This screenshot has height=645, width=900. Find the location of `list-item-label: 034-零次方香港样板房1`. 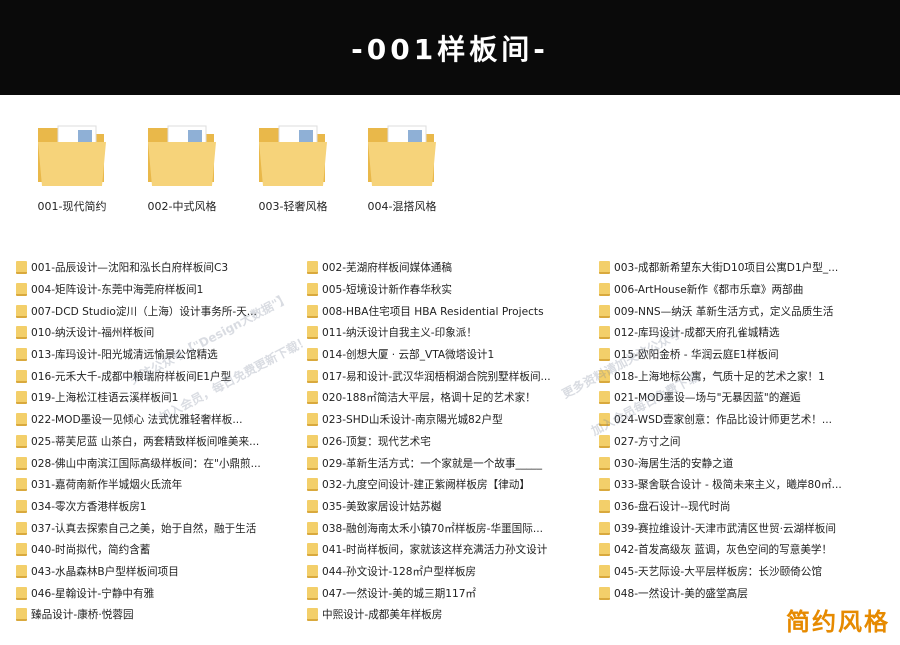

list-item-label: 034-零次方香港样板房1 is located at coordinates (89, 506).